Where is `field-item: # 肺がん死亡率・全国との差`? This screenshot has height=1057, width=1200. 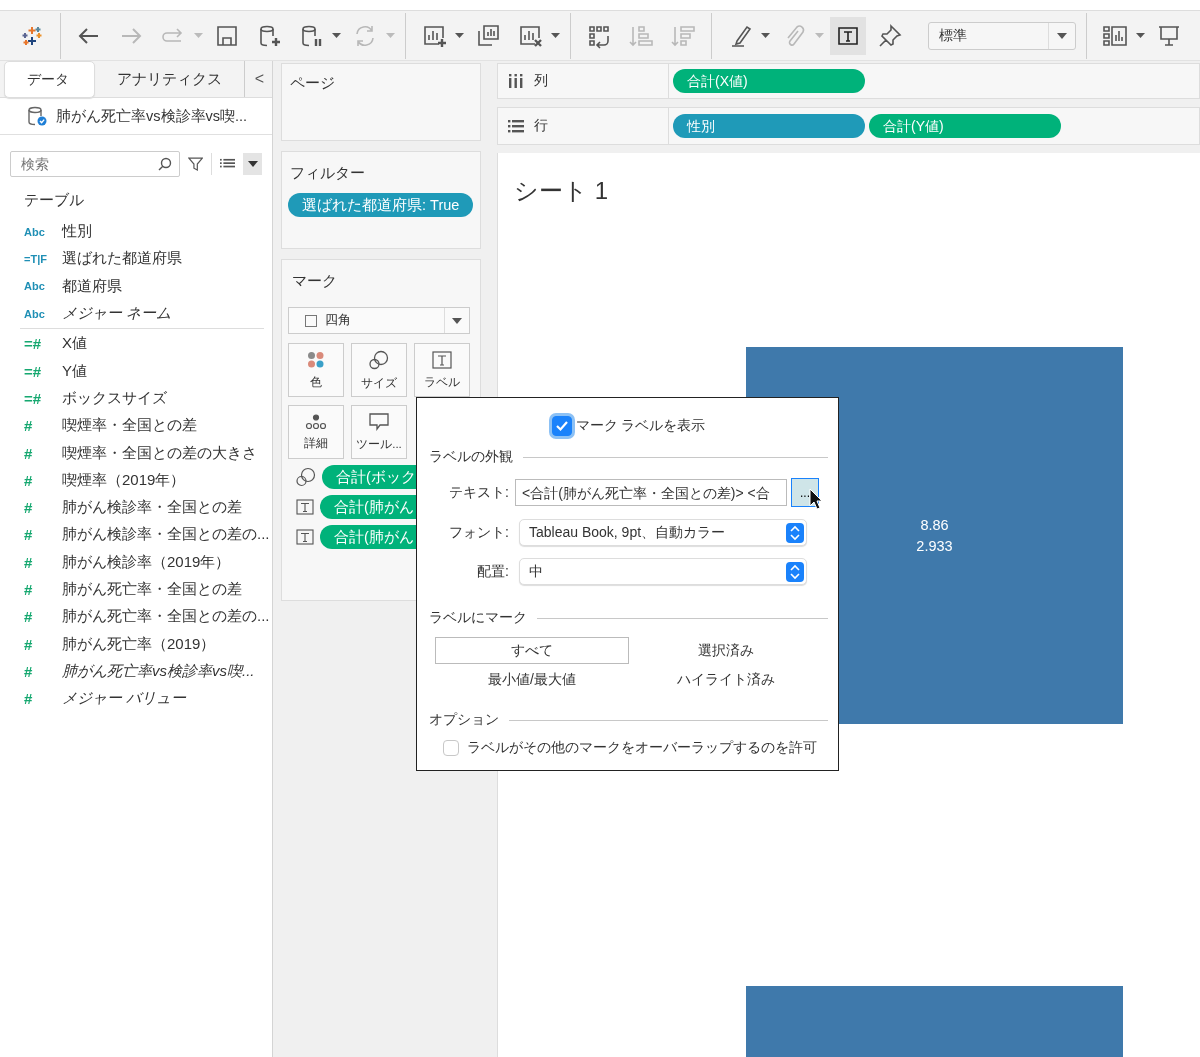 field-item: # 肺がん死亡率・全国との差 is located at coordinates (136, 589).